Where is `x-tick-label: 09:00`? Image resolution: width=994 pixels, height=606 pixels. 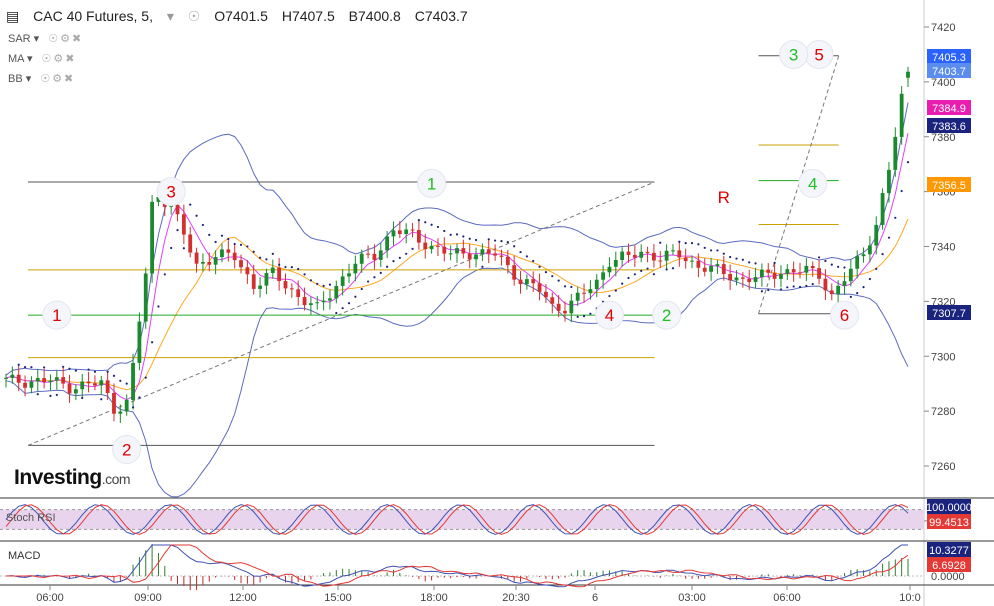 x-tick-label: 09:00 is located at coordinates (148, 598).